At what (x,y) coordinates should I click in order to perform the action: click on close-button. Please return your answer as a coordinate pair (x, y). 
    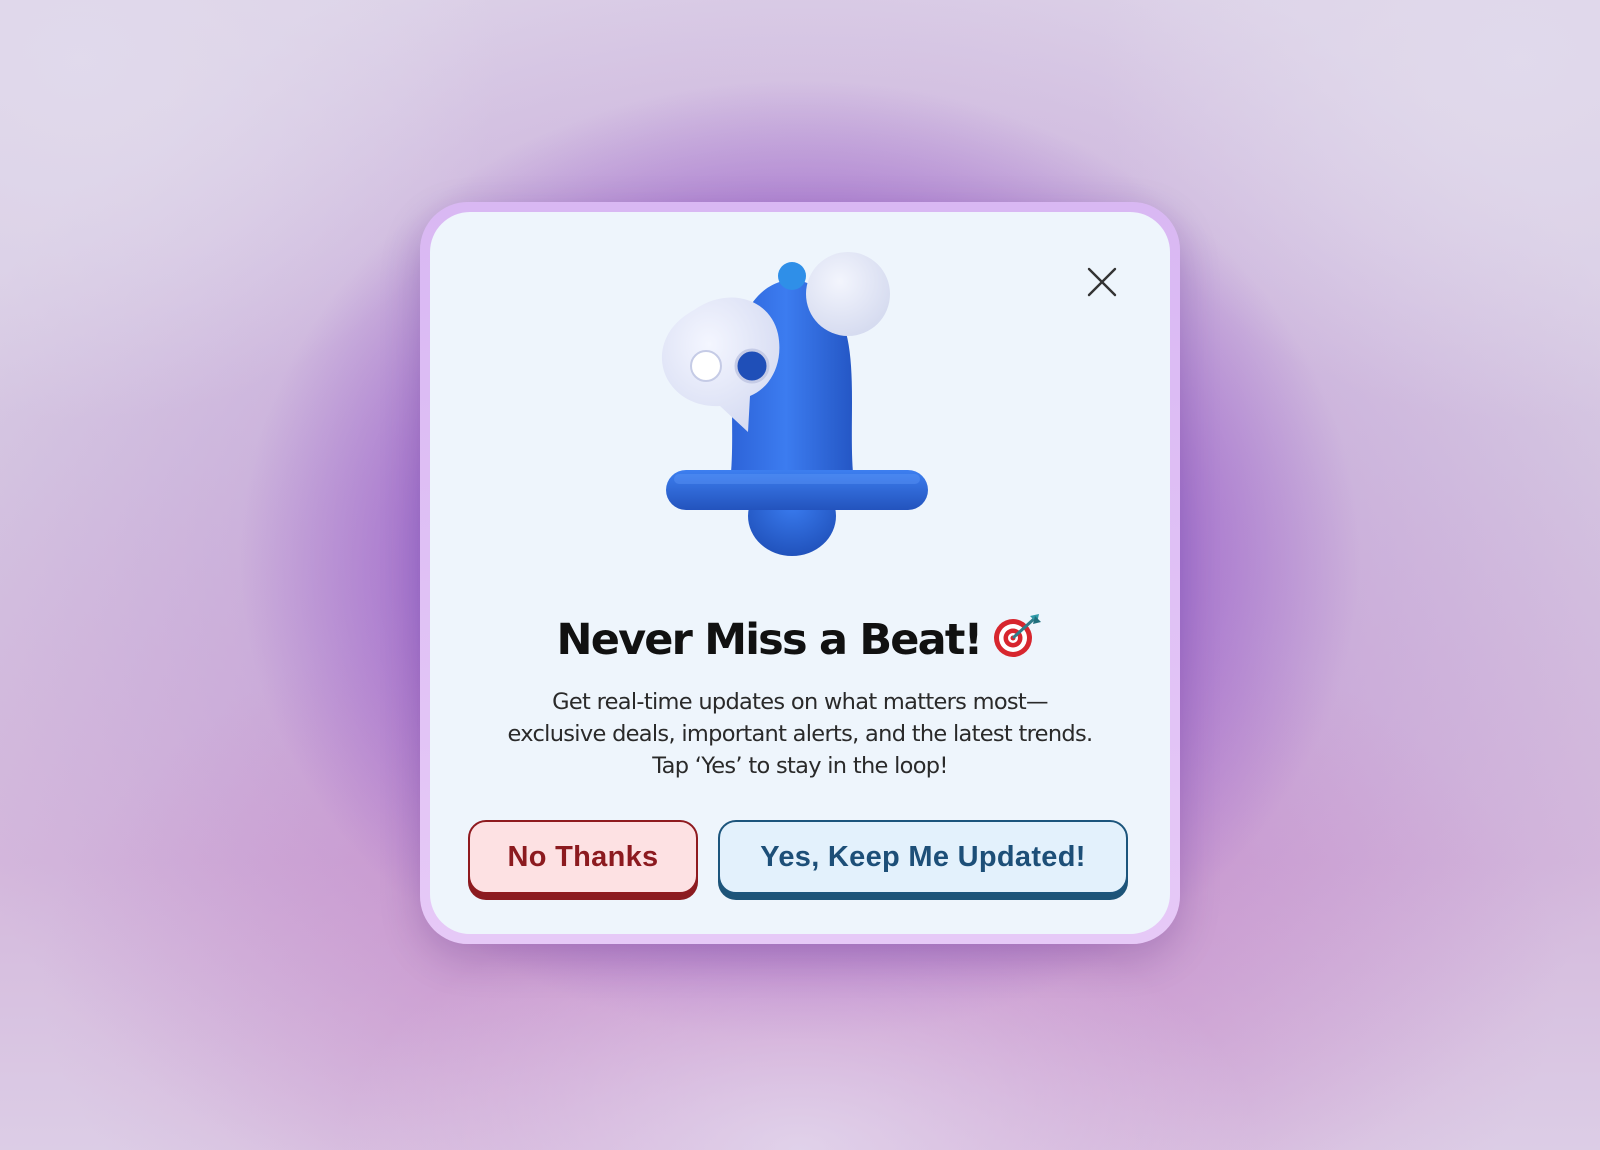
    Looking at the image, I should click on (1102, 282).